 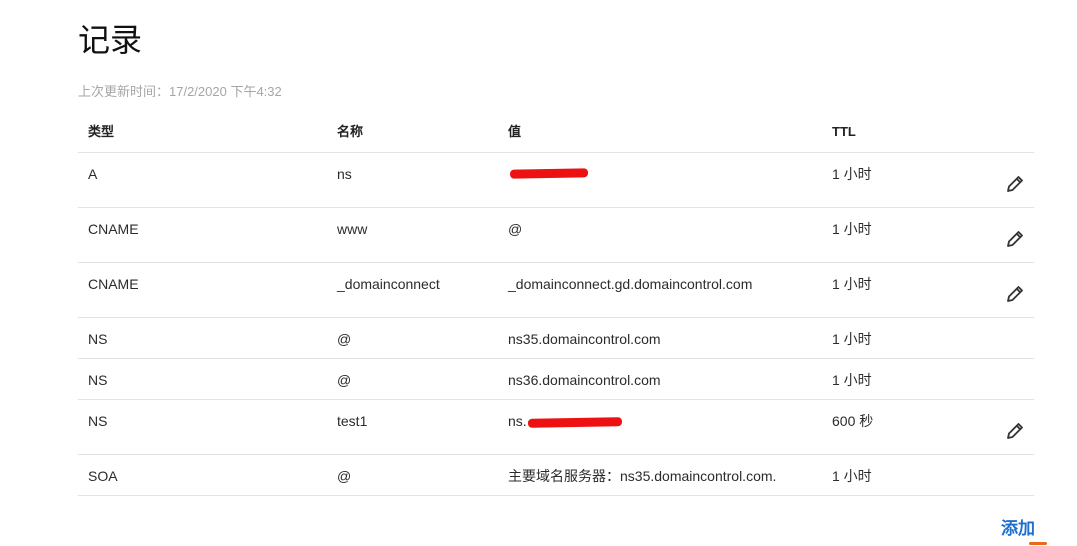 What do you see at coordinates (584, 380) in the screenshot?
I see `record-value: ns36.domaincontrol.com` at bounding box center [584, 380].